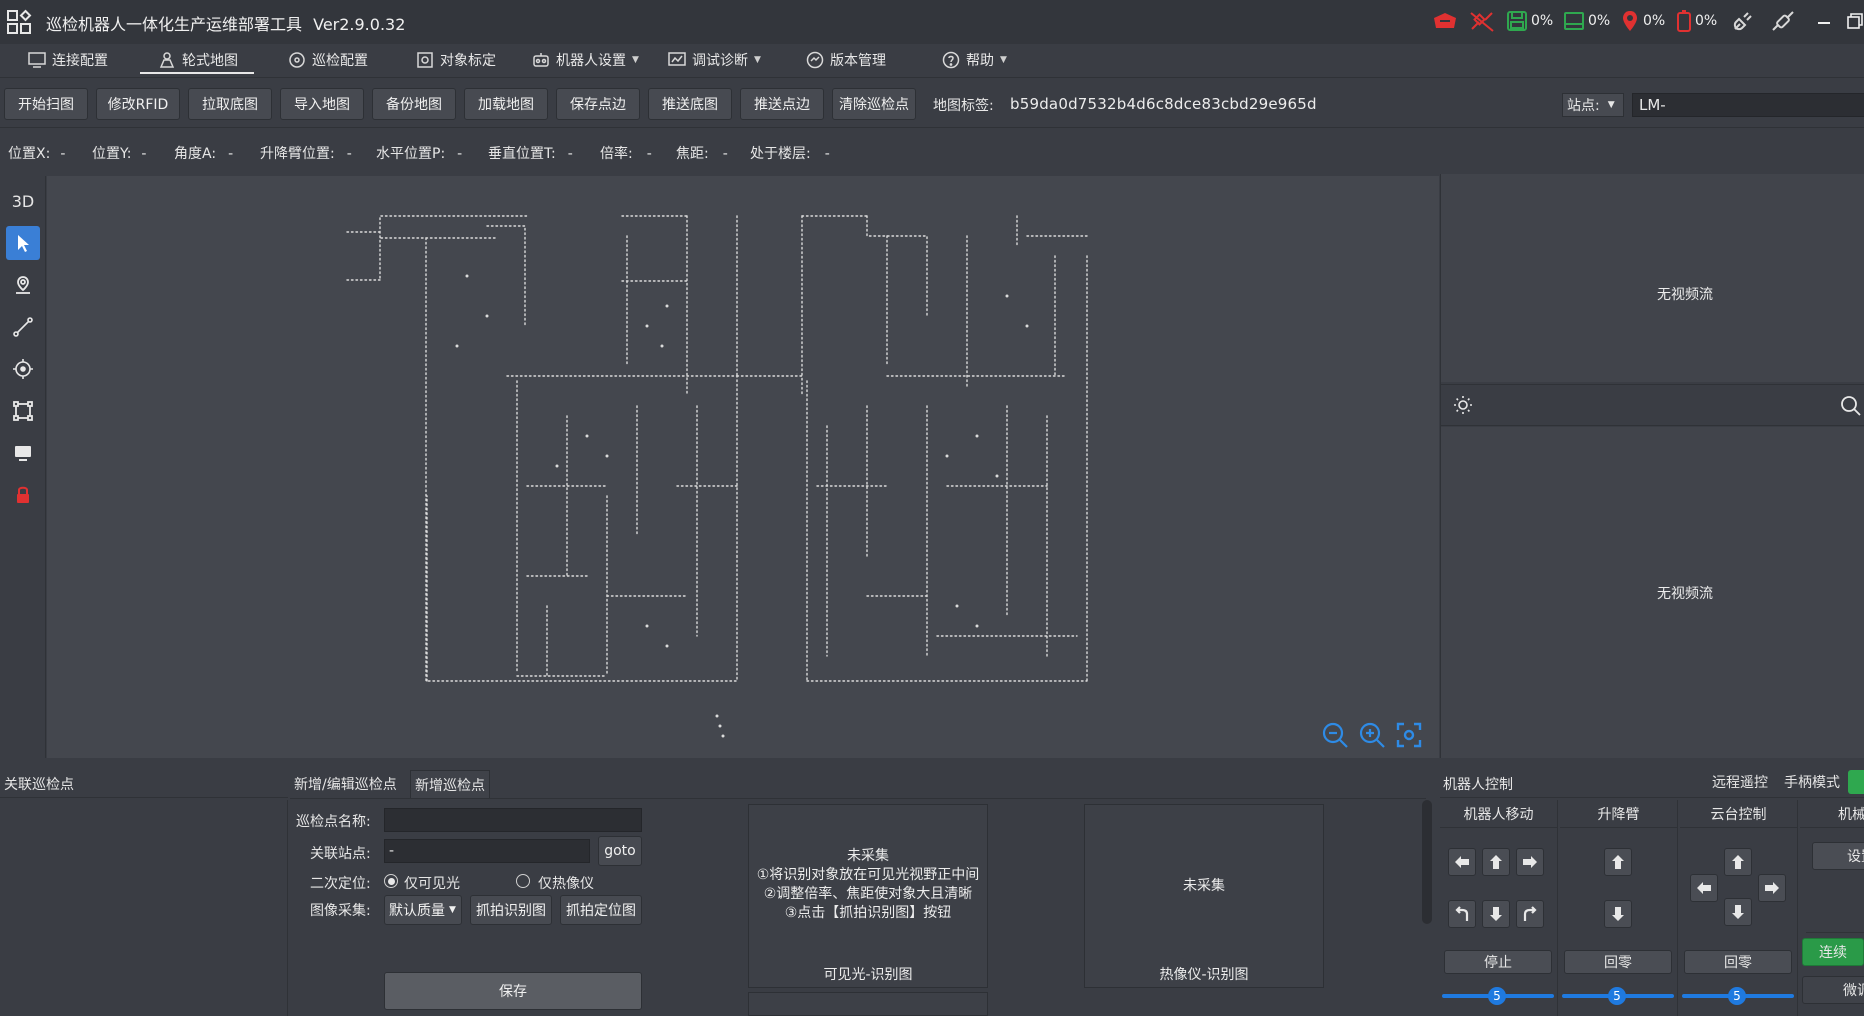 Image resolution: width=1864 pixels, height=1016 pixels. I want to click on joystick-mode-tab: 手柄模式, so click(1812, 782).